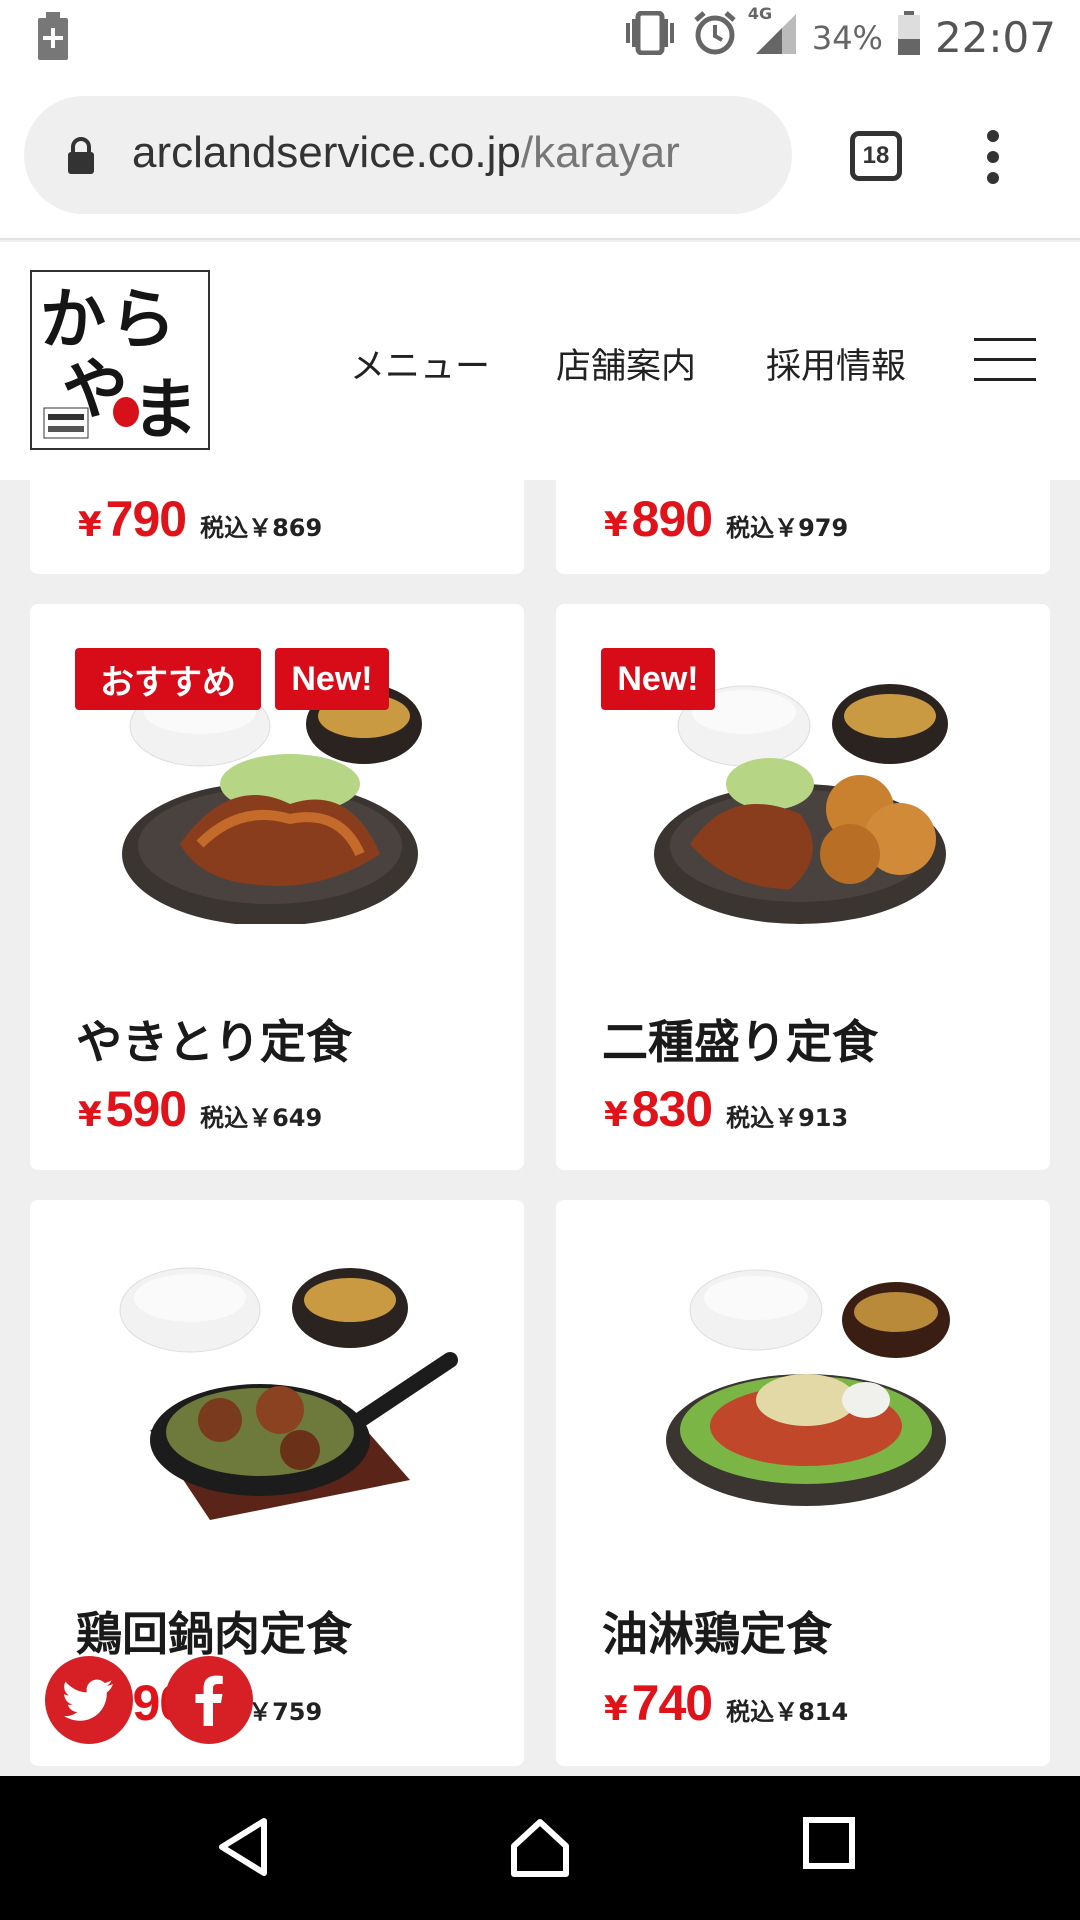 This screenshot has height=1920, width=1080. I want to click on price-row: ¥ 830 税込￥913, so click(726, 1109).